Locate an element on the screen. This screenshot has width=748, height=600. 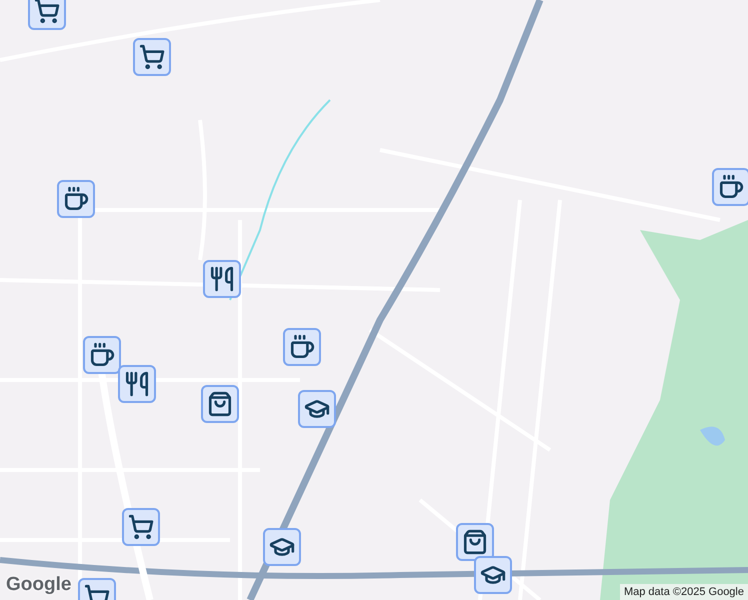
map-attribution: Map data ©2025 Google is located at coordinates (684, 592).